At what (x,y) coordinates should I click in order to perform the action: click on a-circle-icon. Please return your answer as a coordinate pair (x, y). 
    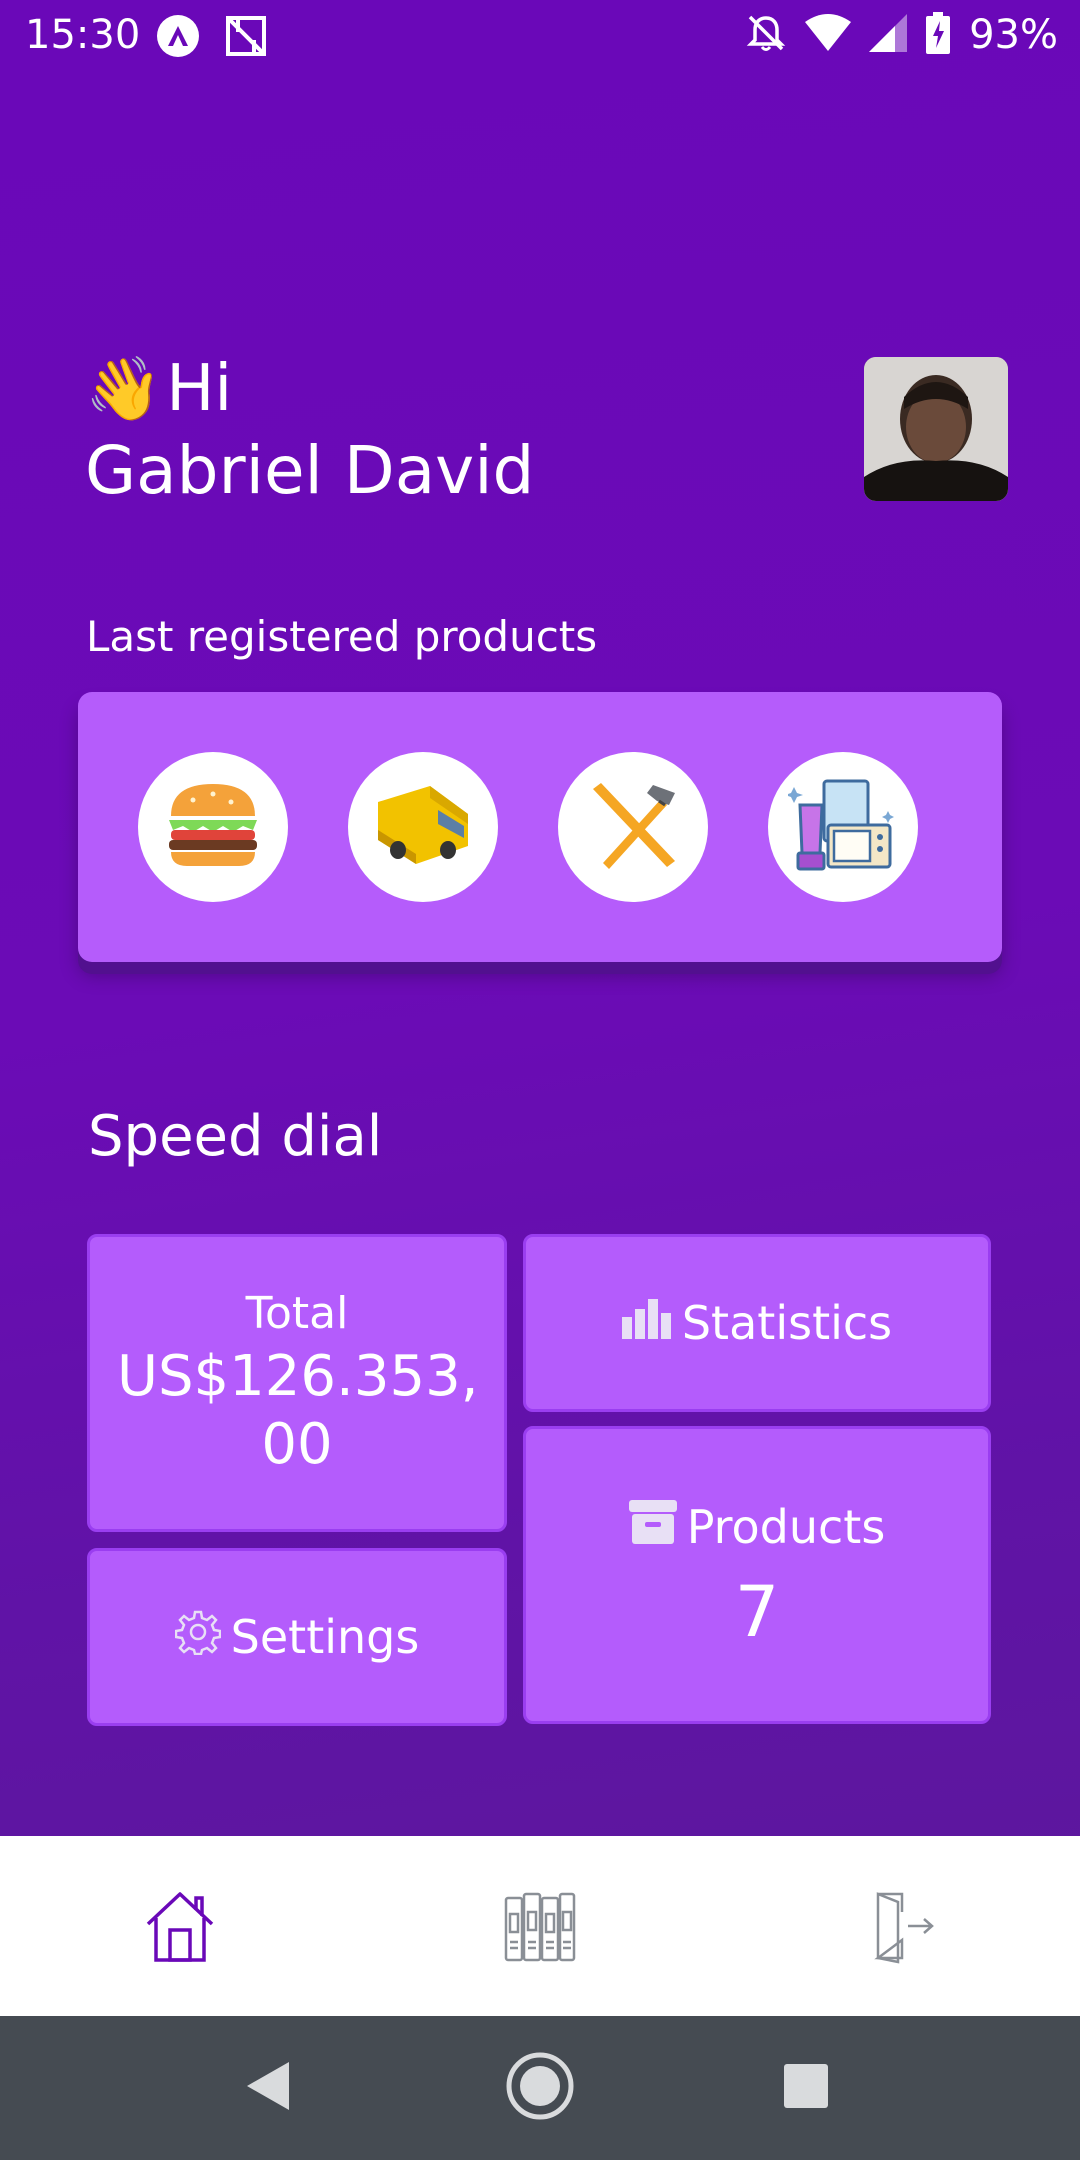
    Looking at the image, I should click on (178, 36).